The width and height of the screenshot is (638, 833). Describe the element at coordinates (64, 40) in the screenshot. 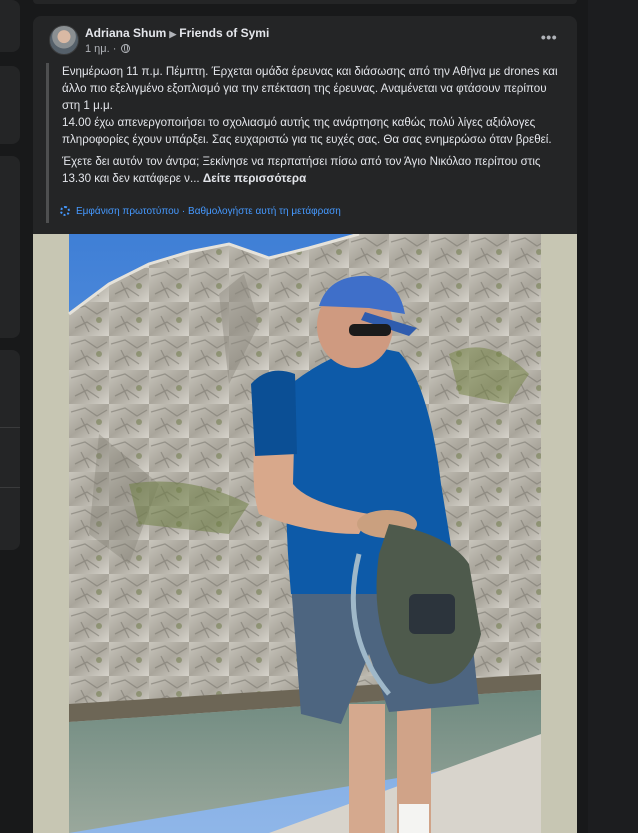

I see `avatar` at that location.